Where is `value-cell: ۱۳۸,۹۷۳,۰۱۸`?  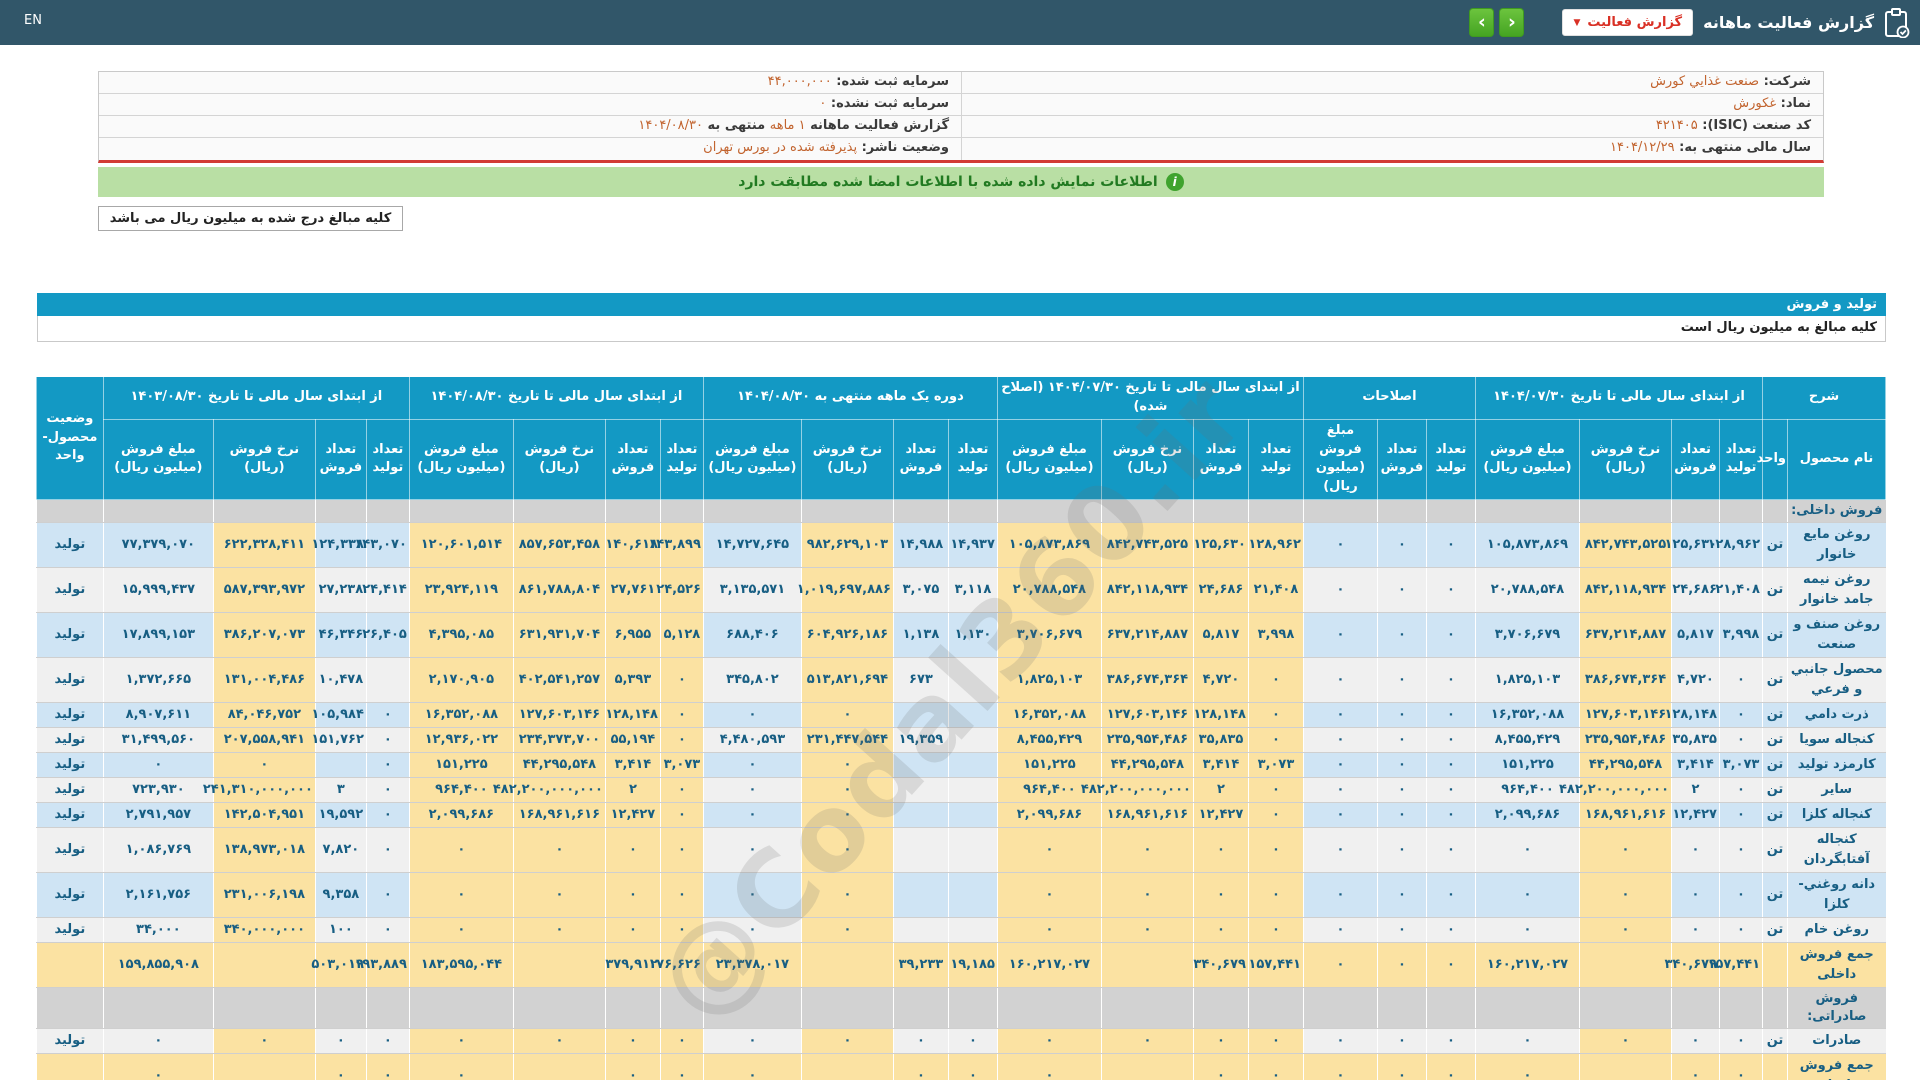
value-cell: ۱۳۸,۹۷۳,۰۱۸ is located at coordinates (264, 850).